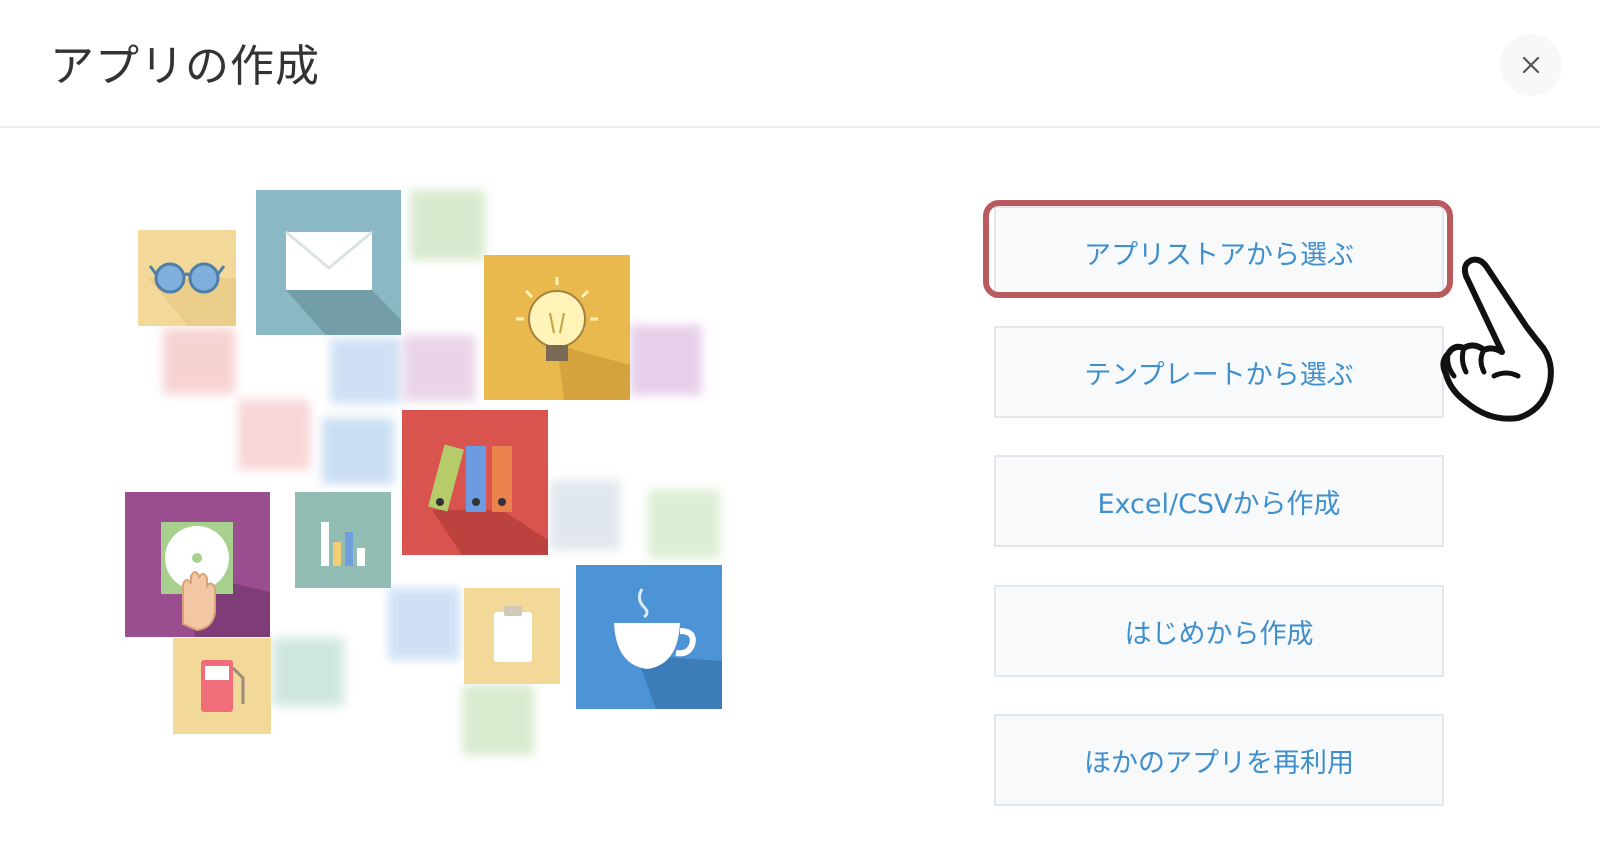  What do you see at coordinates (1219, 504) in the screenshot?
I see `option-label: Excel/CSVから作成` at bounding box center [1219, 504].